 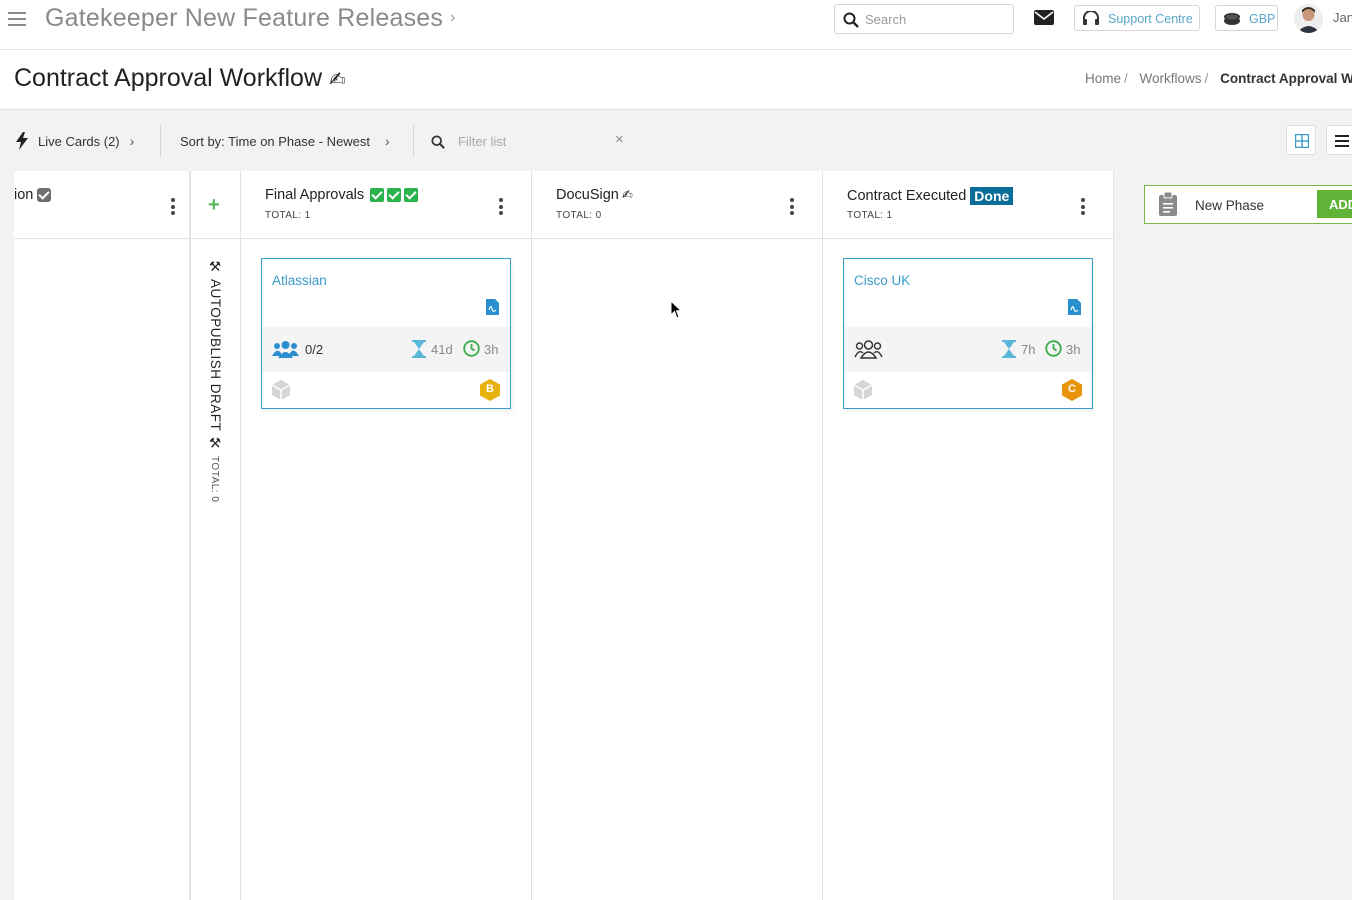 I want to click on phase-title-text: ion, so click(x=24, y=195).